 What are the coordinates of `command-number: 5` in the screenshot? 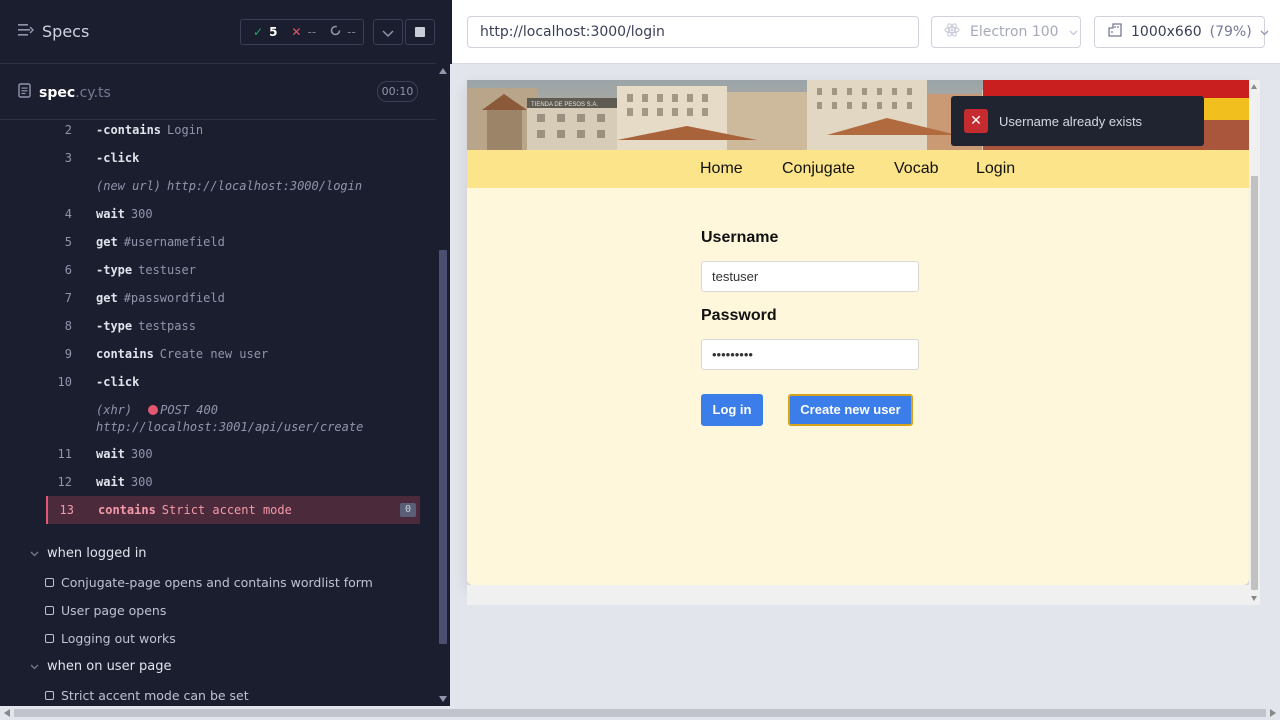 It's located at (68, 242).